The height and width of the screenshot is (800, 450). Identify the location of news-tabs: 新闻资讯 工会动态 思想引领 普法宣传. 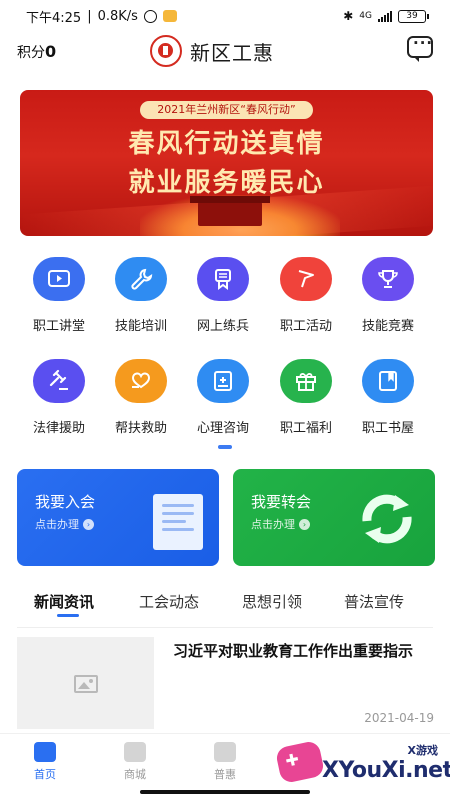
(225, 608).